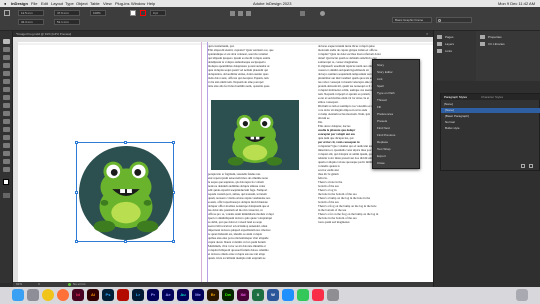 Image resolution: width=540 pixels, height=304 pixels. I want to click on screen-mode-icon, so click(6, 195).